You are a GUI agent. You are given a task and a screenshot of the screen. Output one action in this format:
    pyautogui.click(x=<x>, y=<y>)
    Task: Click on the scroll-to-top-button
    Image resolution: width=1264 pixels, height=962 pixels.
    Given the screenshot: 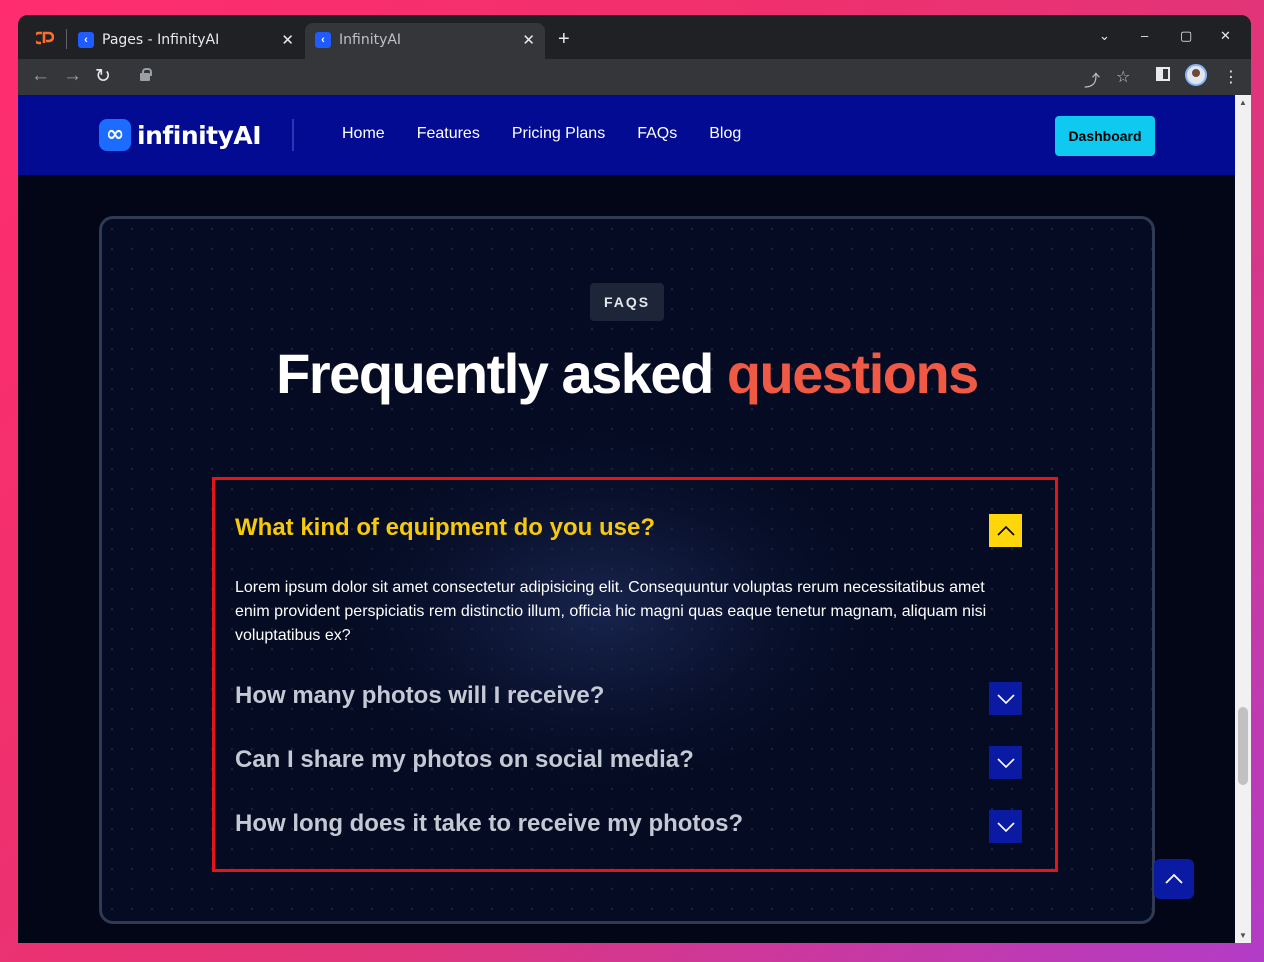 What is the action you would take?
    pyautogui.click(x=1174, y=879)
    